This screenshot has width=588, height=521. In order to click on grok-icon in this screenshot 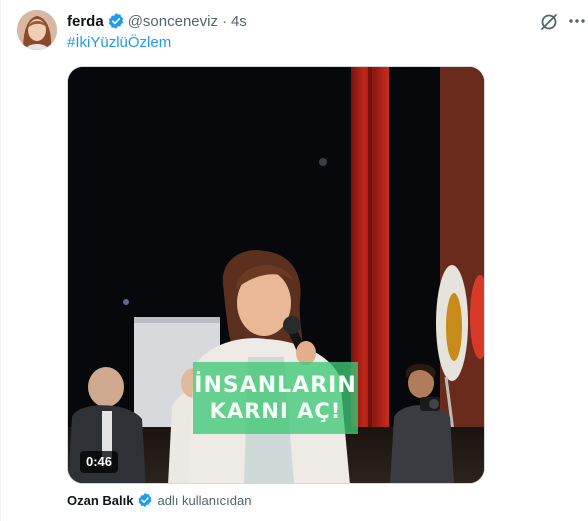, I will do `click(549, 22)`.